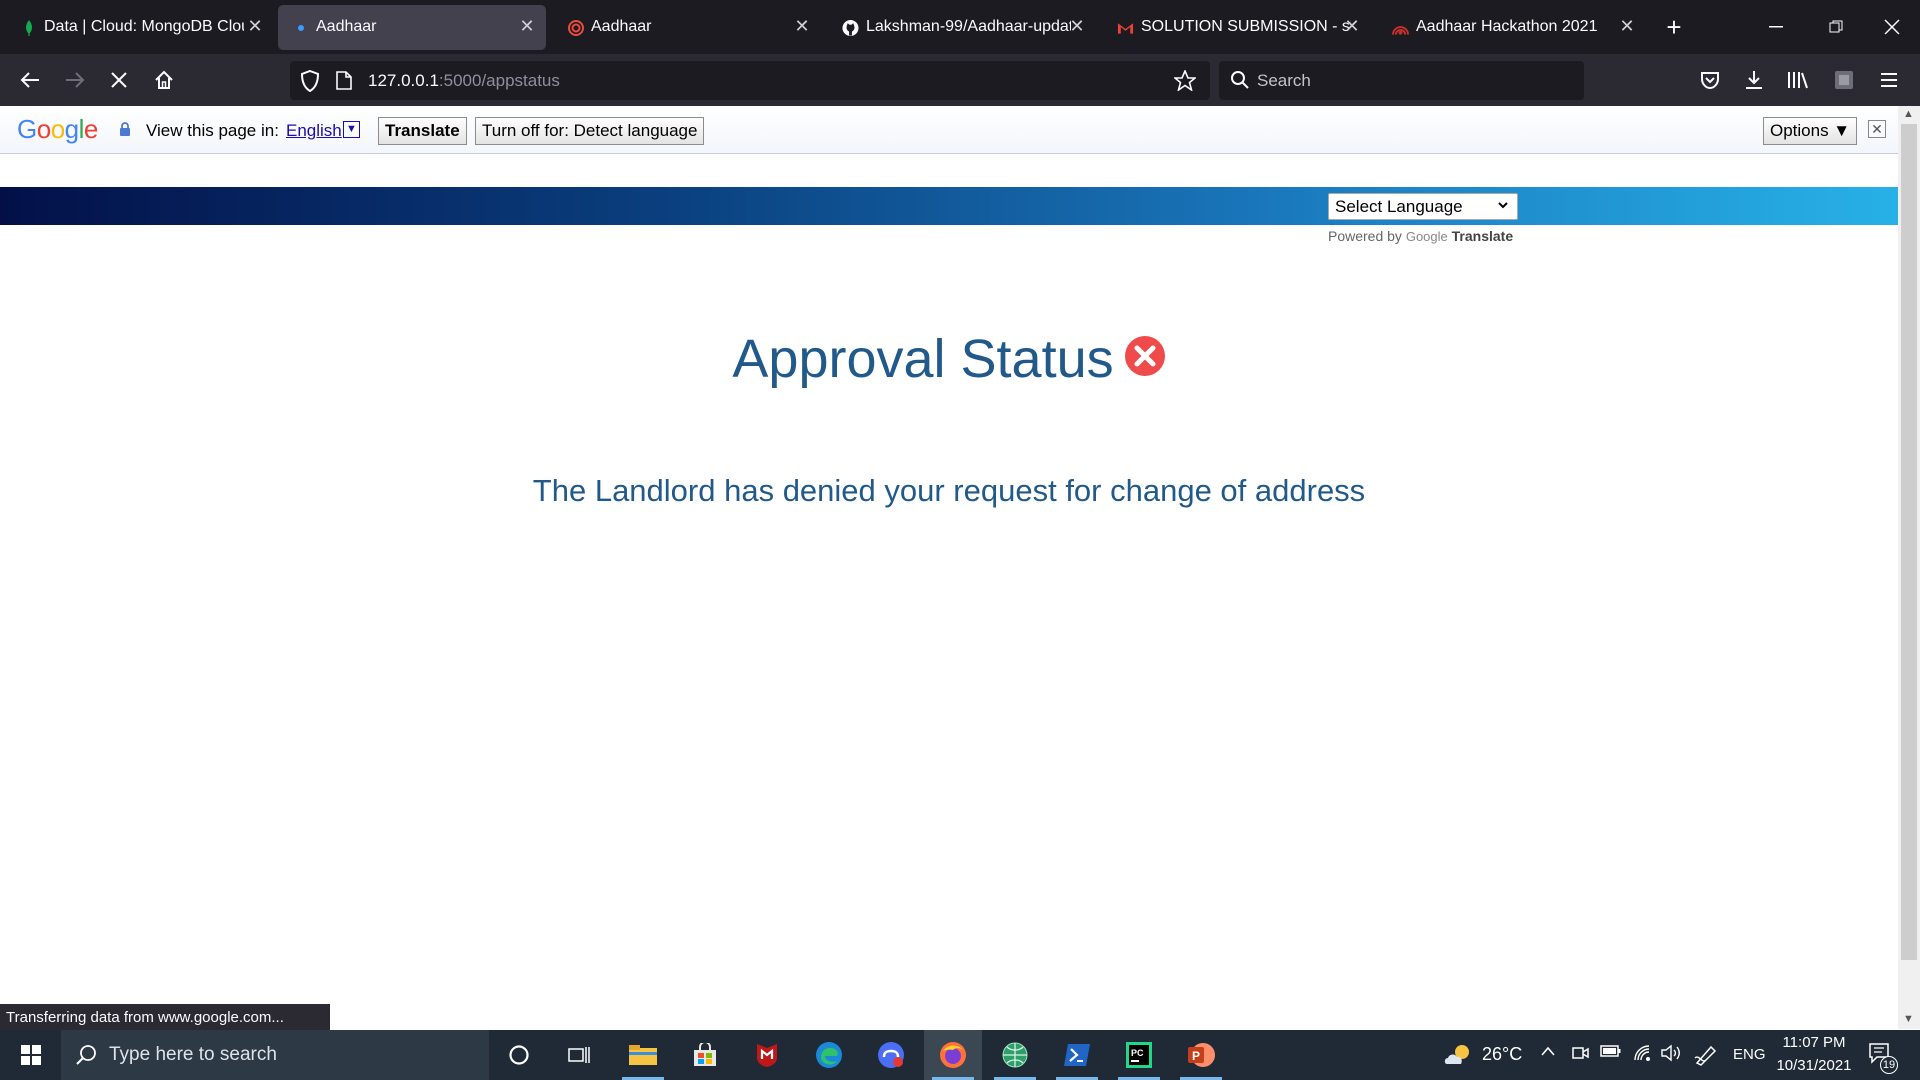  Describe the element at coordinates (1401, 80) in the screenshot. I see `search-bar: Search` at that location.